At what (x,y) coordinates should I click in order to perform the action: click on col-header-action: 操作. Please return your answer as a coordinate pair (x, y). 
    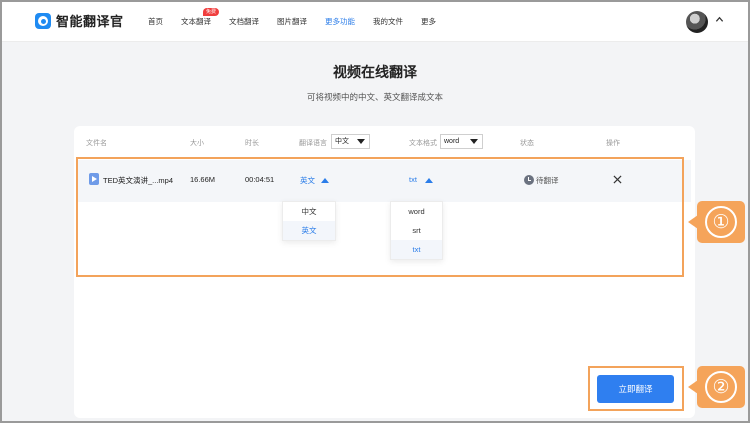
    Looking at the image, I should click on (613, 143).